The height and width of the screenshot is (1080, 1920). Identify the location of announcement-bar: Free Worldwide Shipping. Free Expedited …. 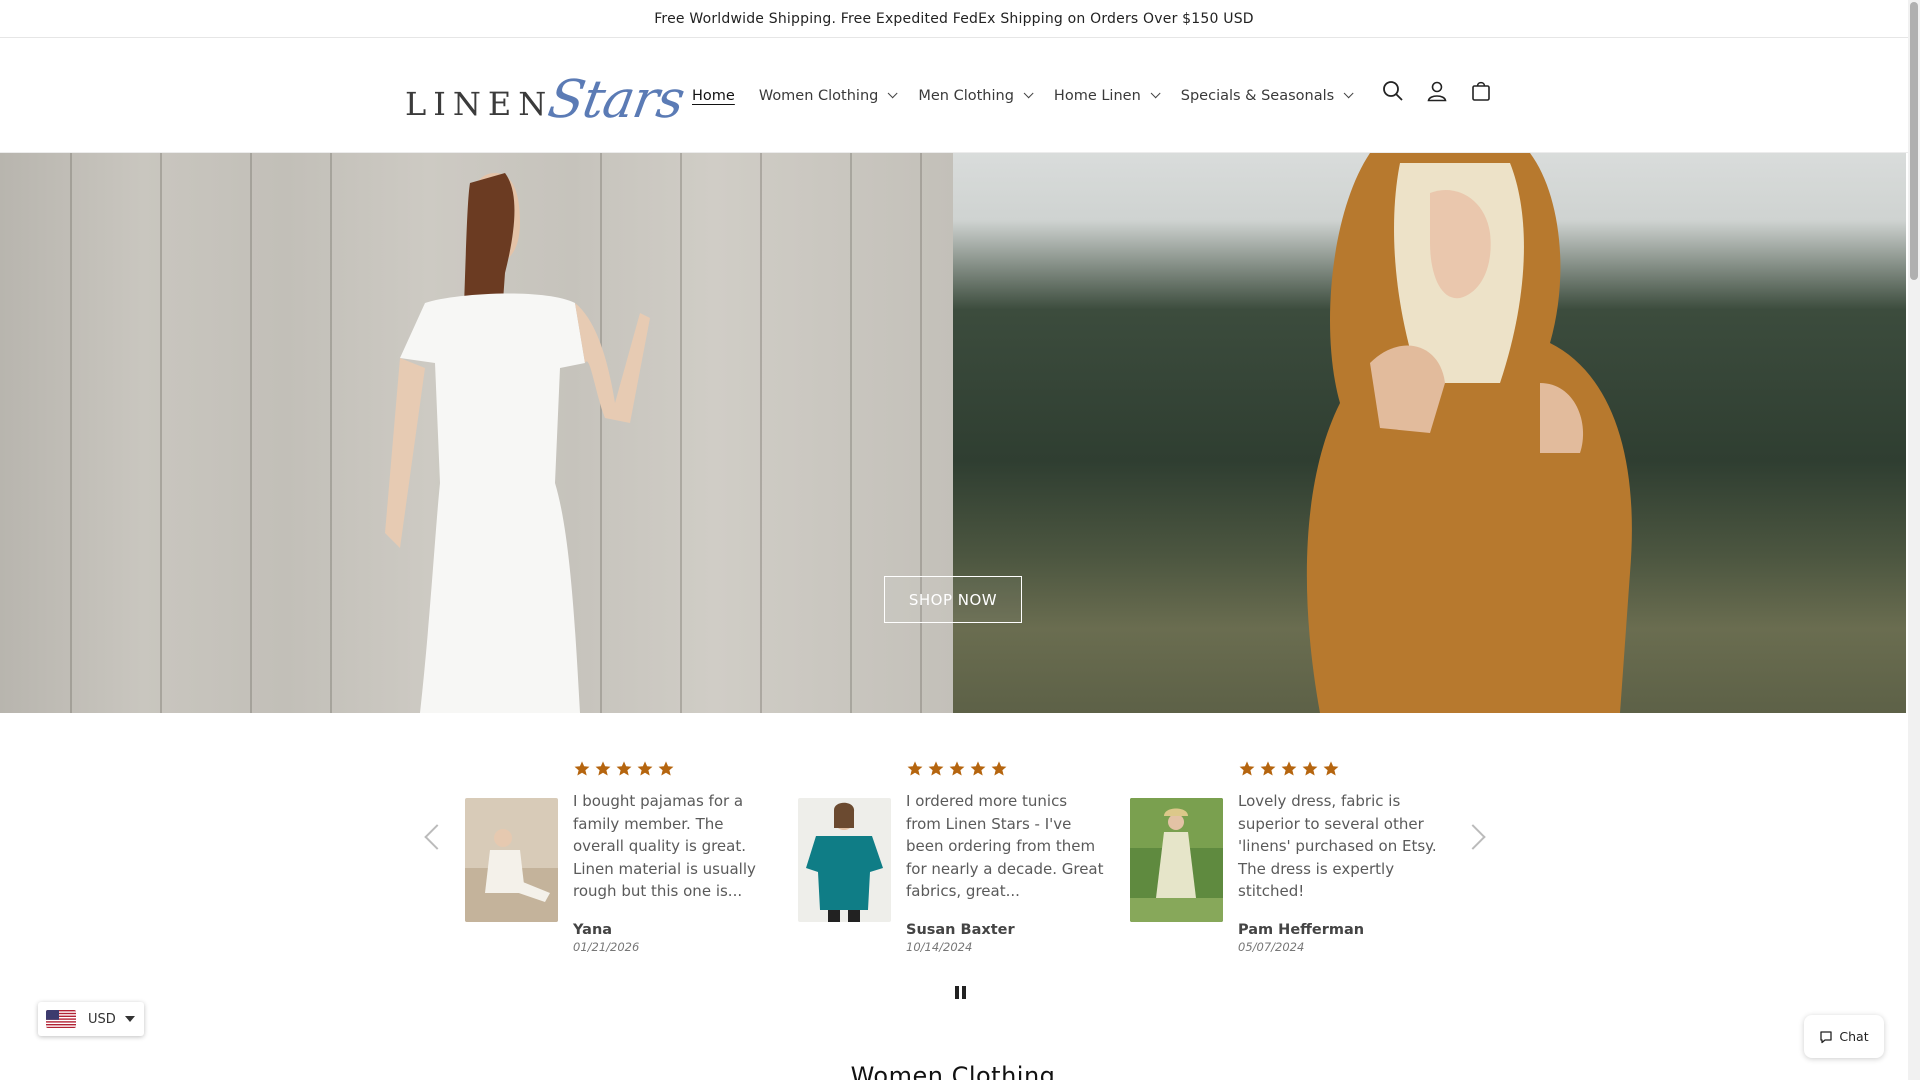
(954, 19).